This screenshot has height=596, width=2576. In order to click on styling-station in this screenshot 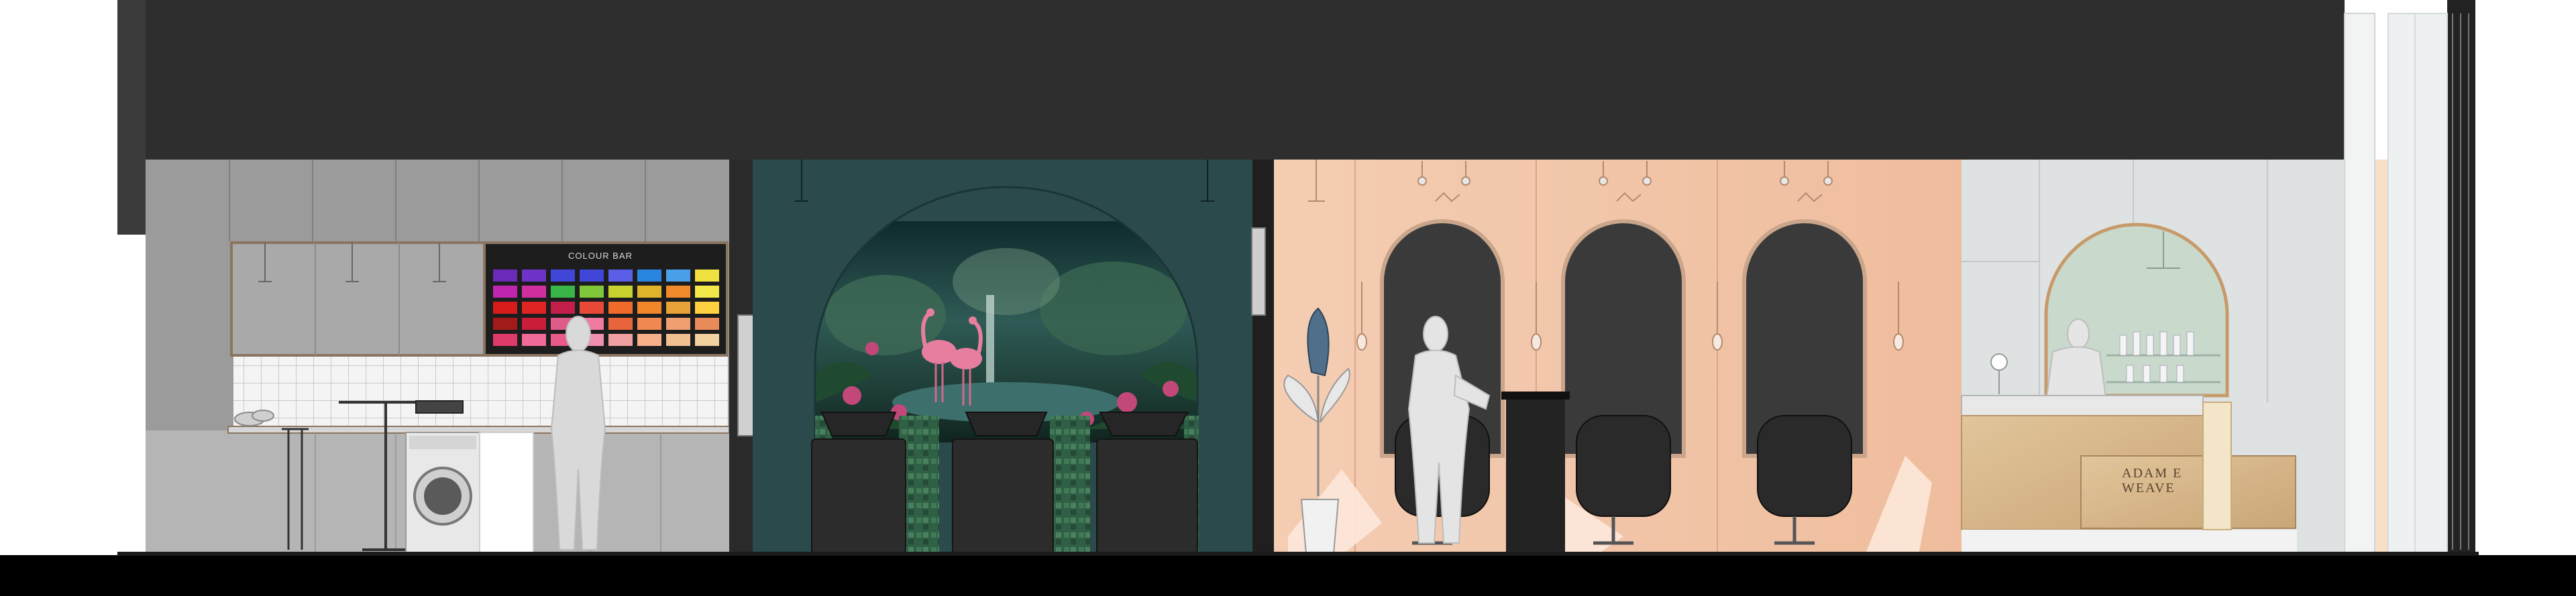, I will do `click(1535, 473)`.